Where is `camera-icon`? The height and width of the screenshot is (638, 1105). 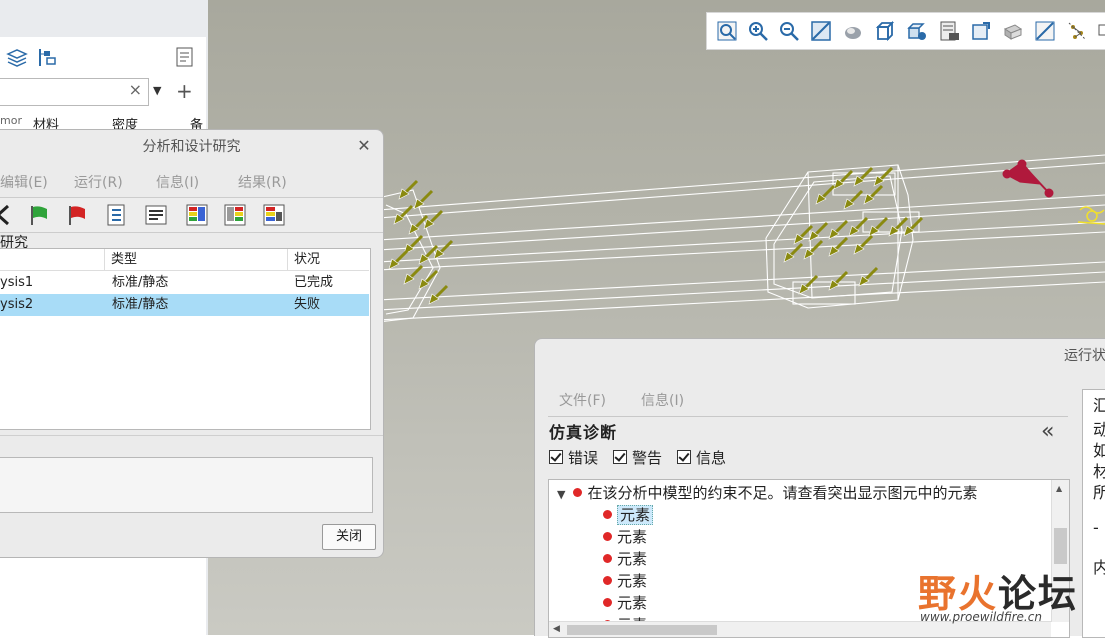 camera-icon is located at coordinates (1077, 31).